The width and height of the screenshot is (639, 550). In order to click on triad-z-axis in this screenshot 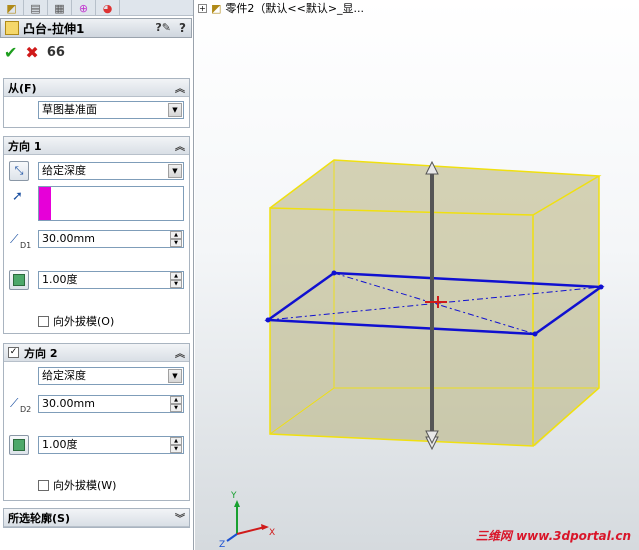, I will do `click(232, 537)`.